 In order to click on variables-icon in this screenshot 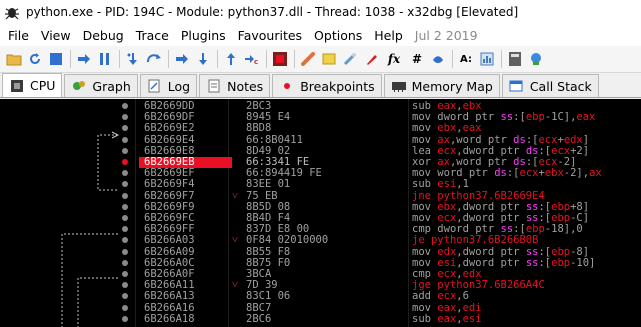, I will do `click(438, 59)`.